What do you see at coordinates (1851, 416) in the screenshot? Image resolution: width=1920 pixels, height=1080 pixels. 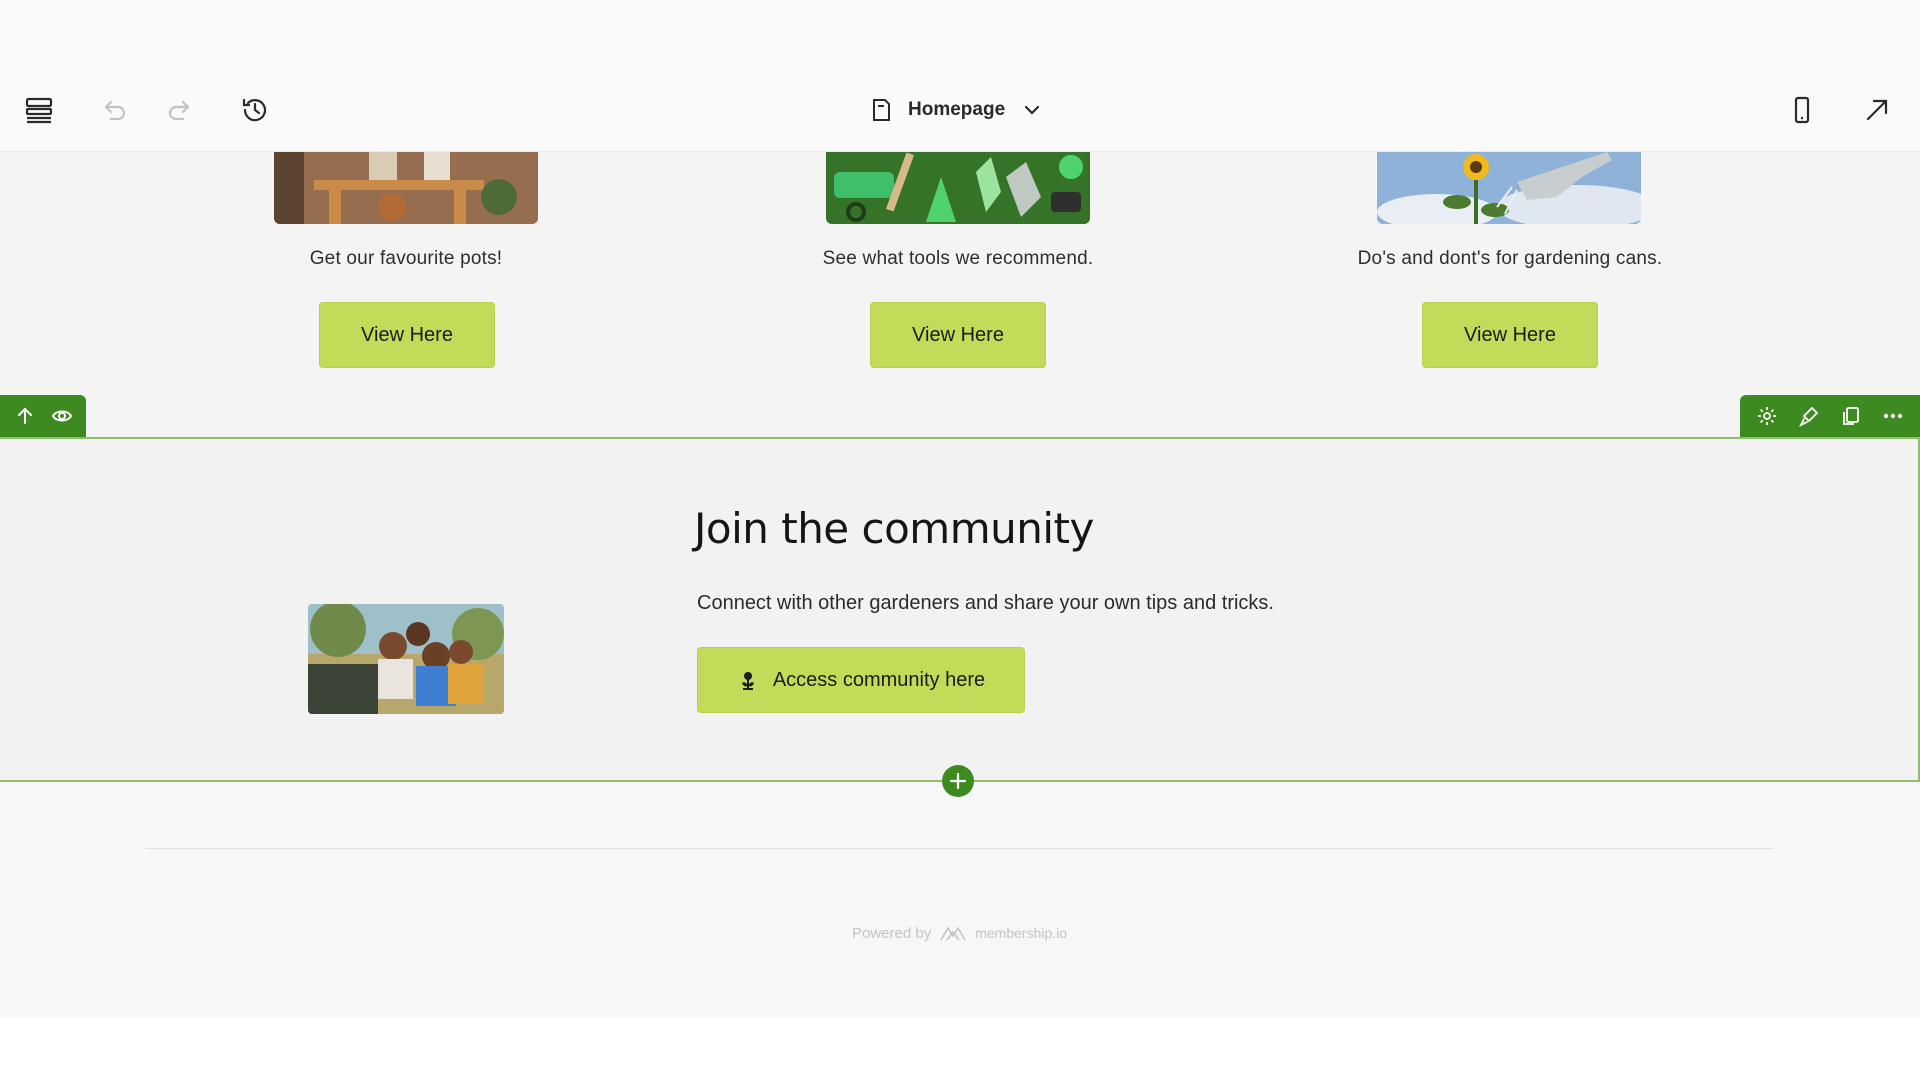 I see `duplicate-section-icon` at bounding box center [1851, 416].